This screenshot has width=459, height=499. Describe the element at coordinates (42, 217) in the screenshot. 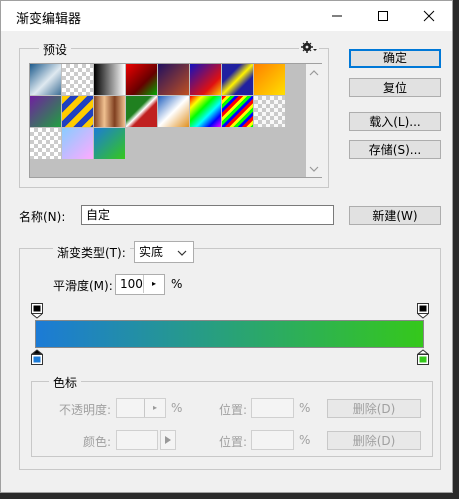

I see `name-label: 名称(N):` at that location.